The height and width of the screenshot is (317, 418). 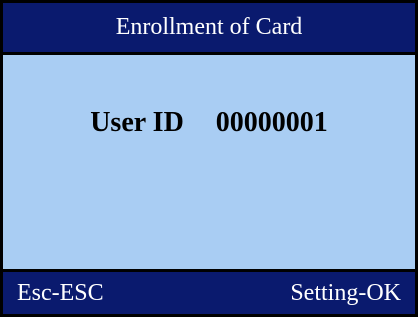 I want to click on ok-button: Setting-OK, so click(x=345, y=293).